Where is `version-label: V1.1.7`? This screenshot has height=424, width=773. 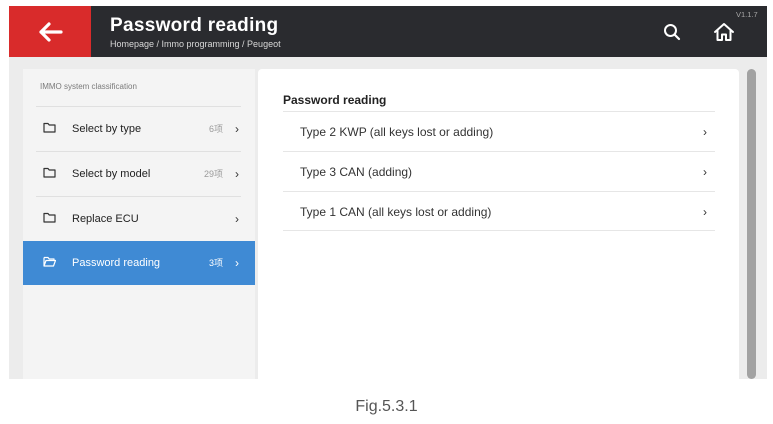 version-label: V1.1.7 is located at coordinates (747, 14).